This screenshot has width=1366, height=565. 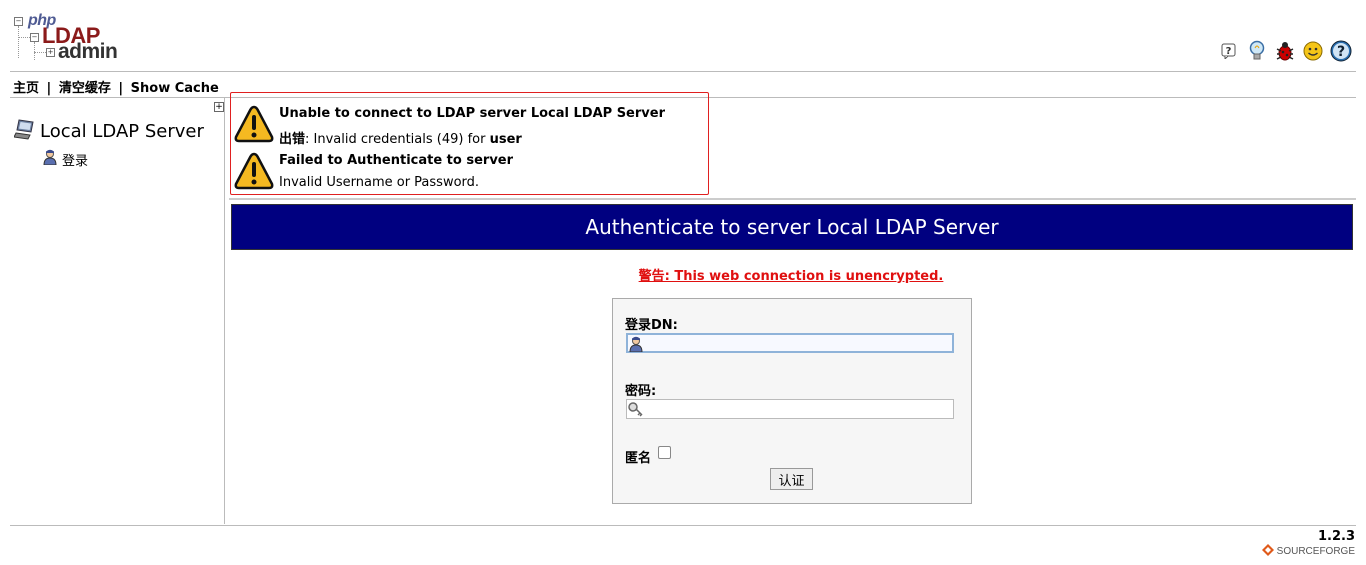 I want to click on help-icon: ?, so click(x=1229, y=51).